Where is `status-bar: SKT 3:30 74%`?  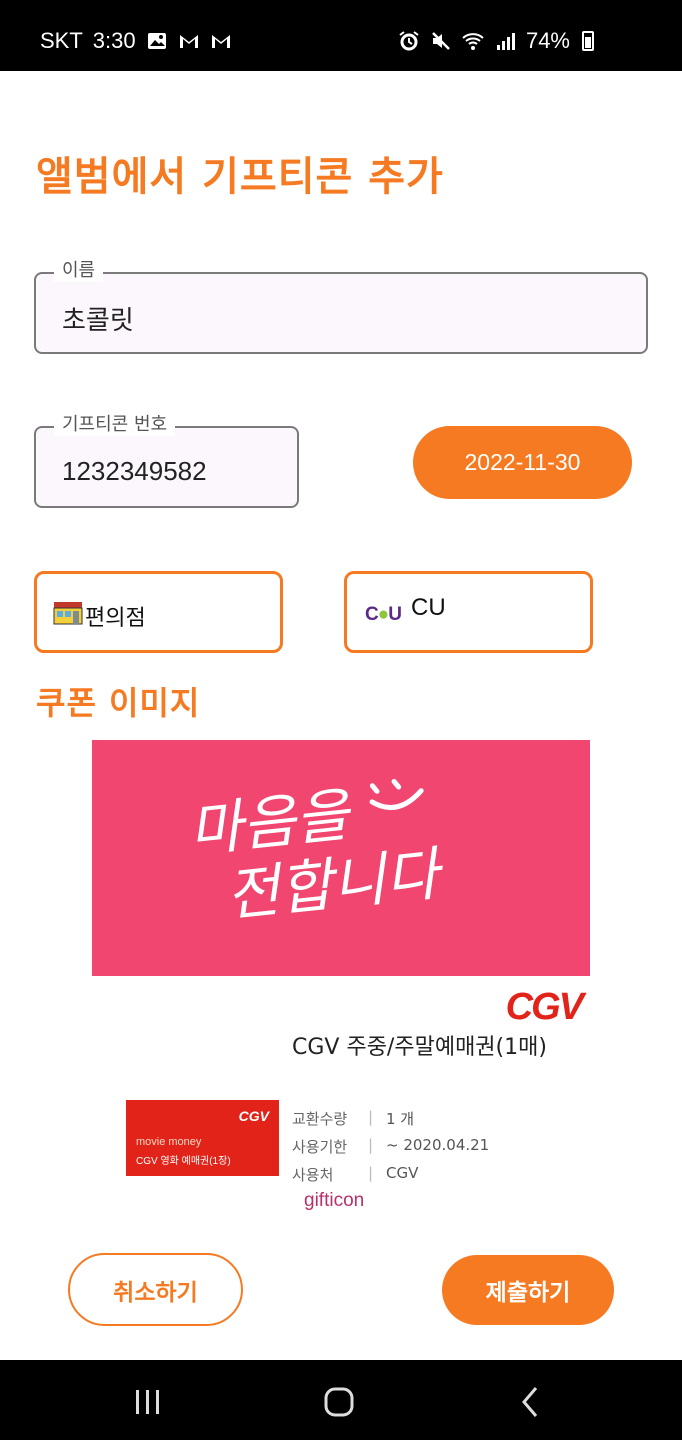 status-bar: SKT 3:30 74% is located at coordinates (341, 35).